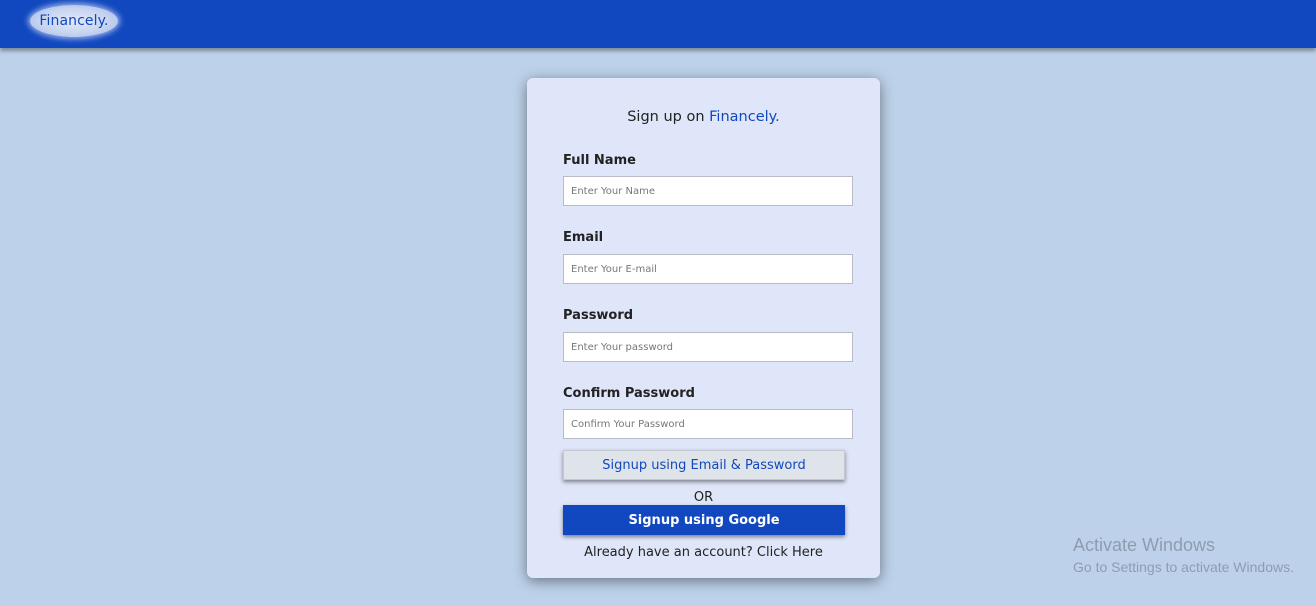 This screenshot has width=1316, height=606. What do you see at coordinates (583, 237) in the screenshot?
I see `email-label: Email` at bounding box center [583, 237].